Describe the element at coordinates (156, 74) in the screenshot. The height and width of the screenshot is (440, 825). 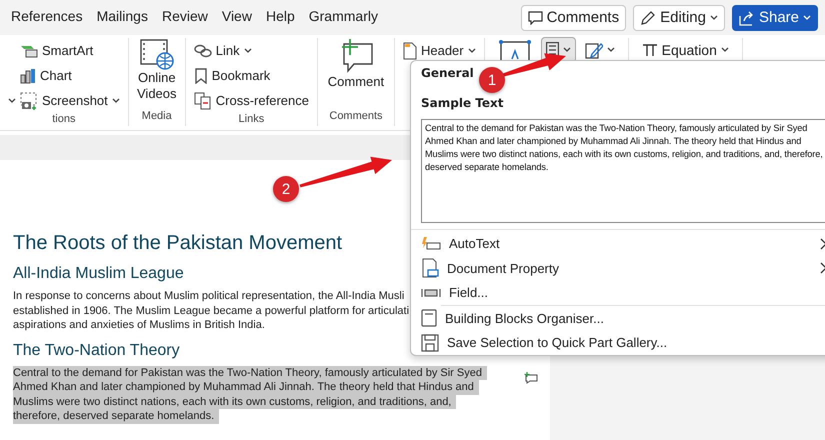
I see `ribbon-command: Online Videos` at that location.